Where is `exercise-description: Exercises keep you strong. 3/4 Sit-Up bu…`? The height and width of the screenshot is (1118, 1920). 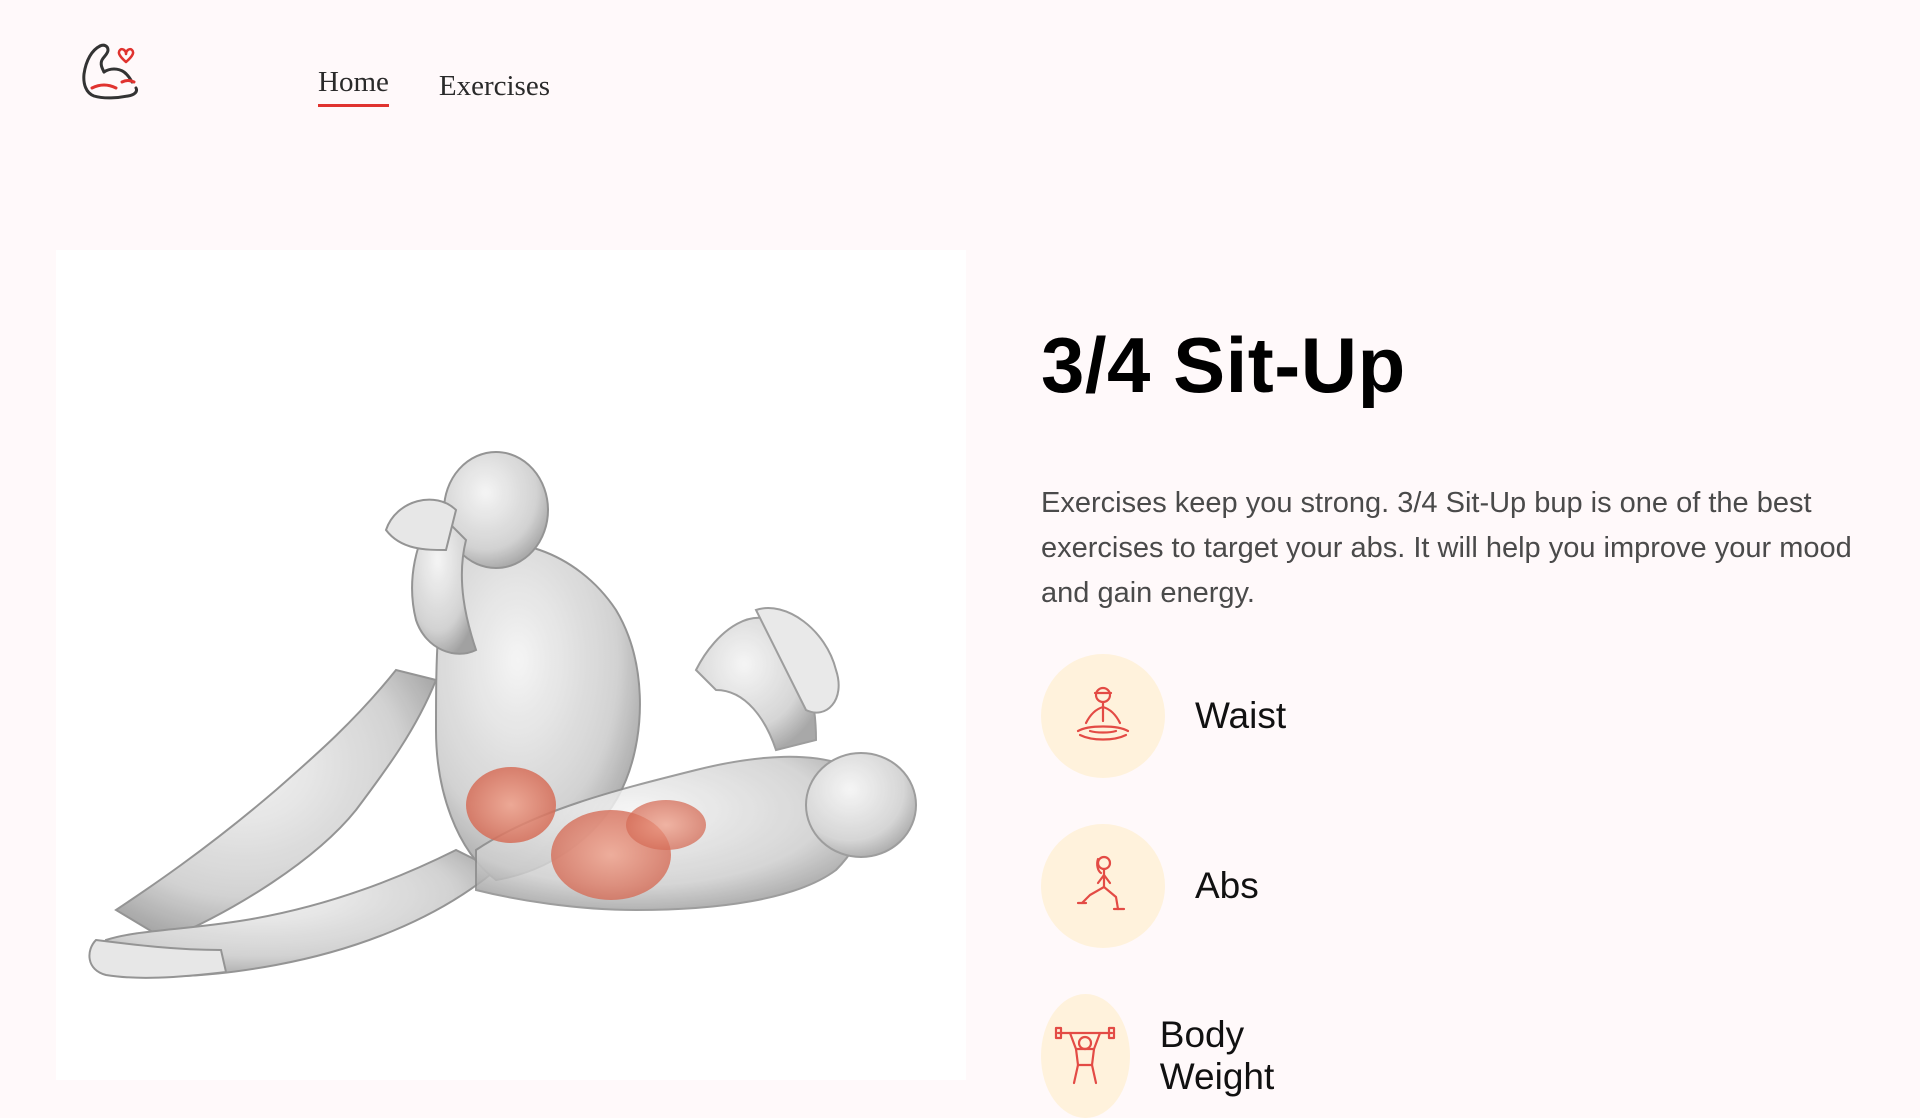
exercise-description: Exercises keep you strong. 3/4 Sit-Up bu… is located at coordinates (1446, 548).